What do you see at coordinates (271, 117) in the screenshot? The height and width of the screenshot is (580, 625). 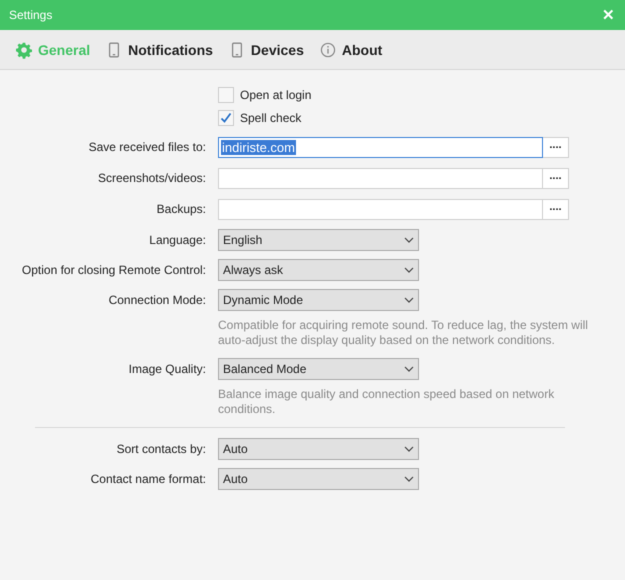 I see `checkbox-label: Spell check` at bounding box center [271, 117].